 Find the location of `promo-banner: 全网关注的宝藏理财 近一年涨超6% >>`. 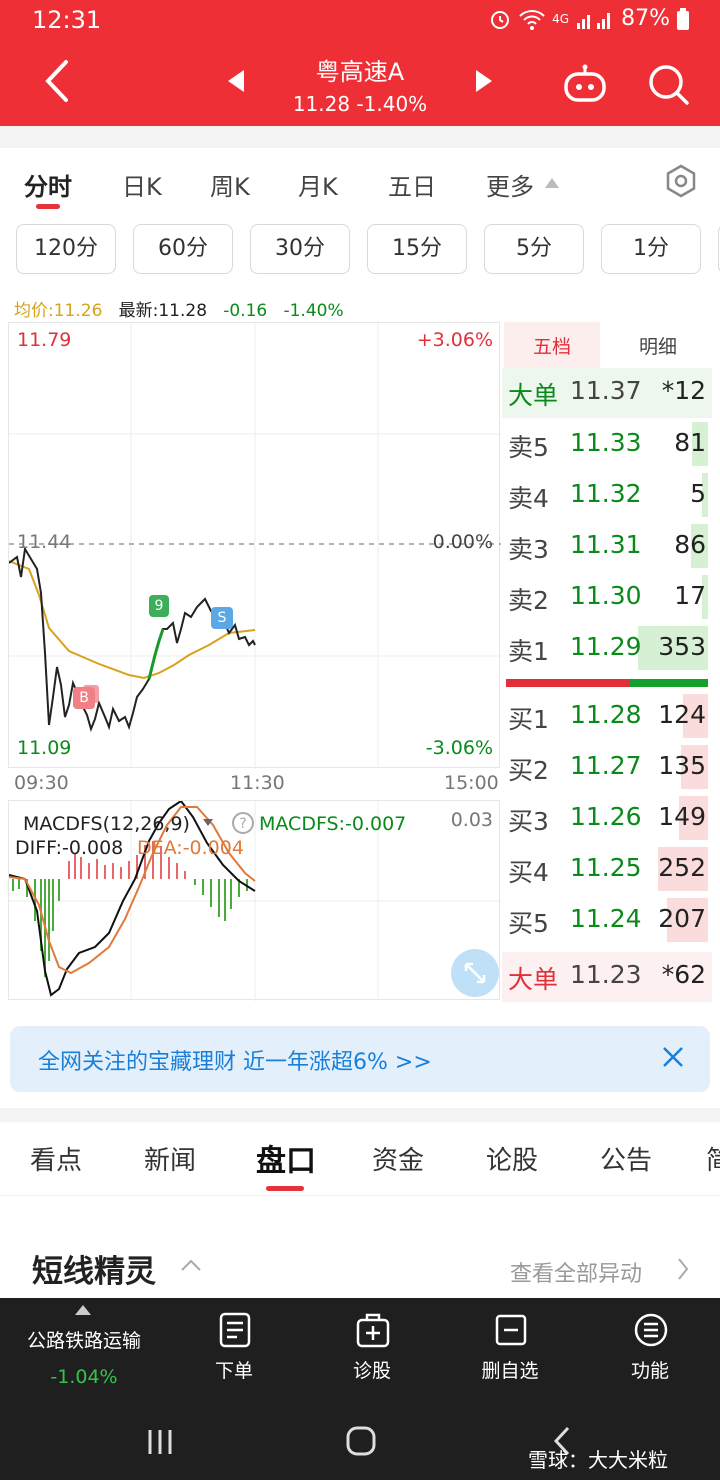

promo-banner: 全网关注的宝藏理财 近一年涨超6% >> is located at coordinates (360, 1059).